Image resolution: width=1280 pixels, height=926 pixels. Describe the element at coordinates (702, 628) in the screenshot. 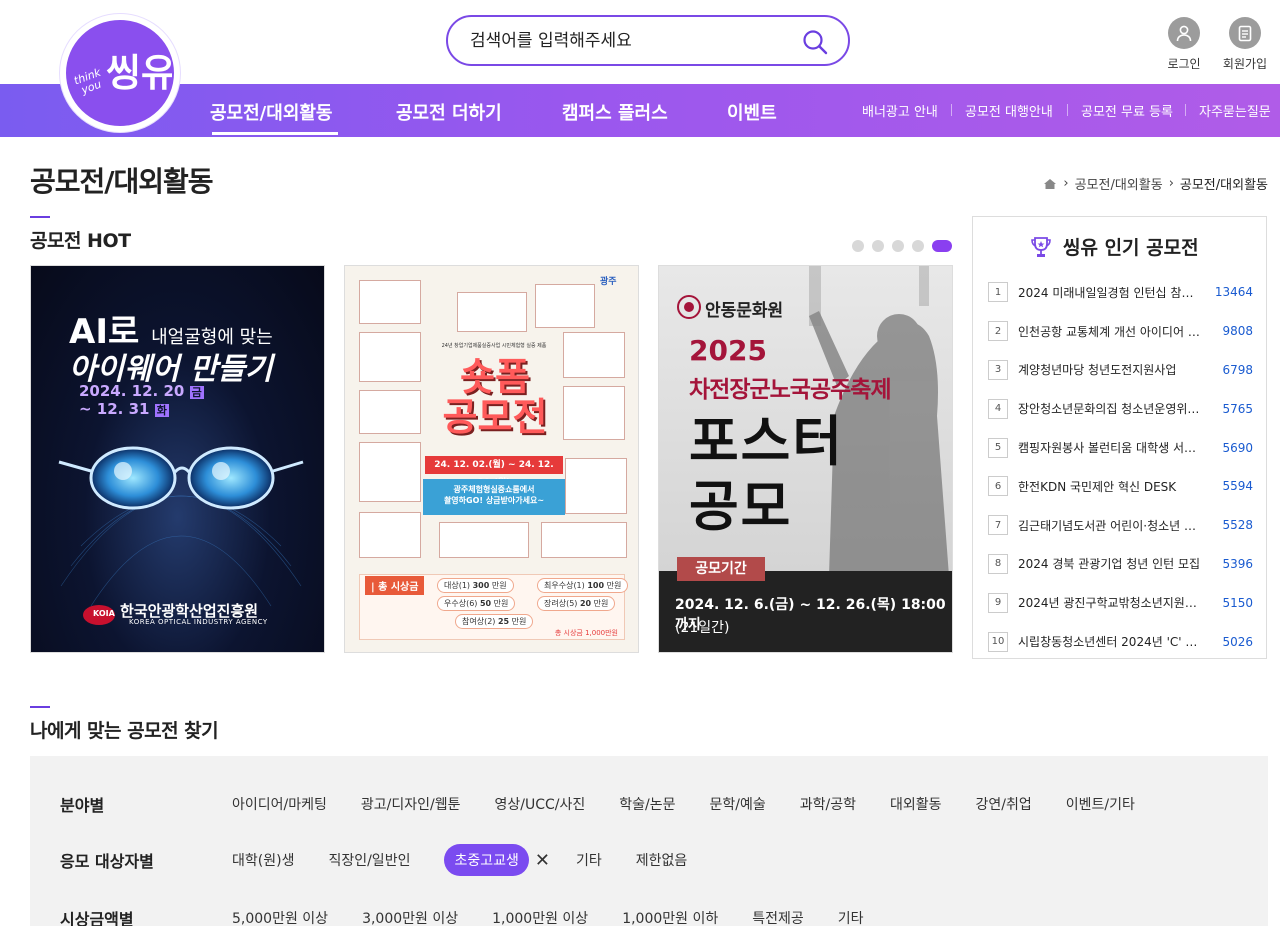

I see `card3-days: (21일간)` at that location.